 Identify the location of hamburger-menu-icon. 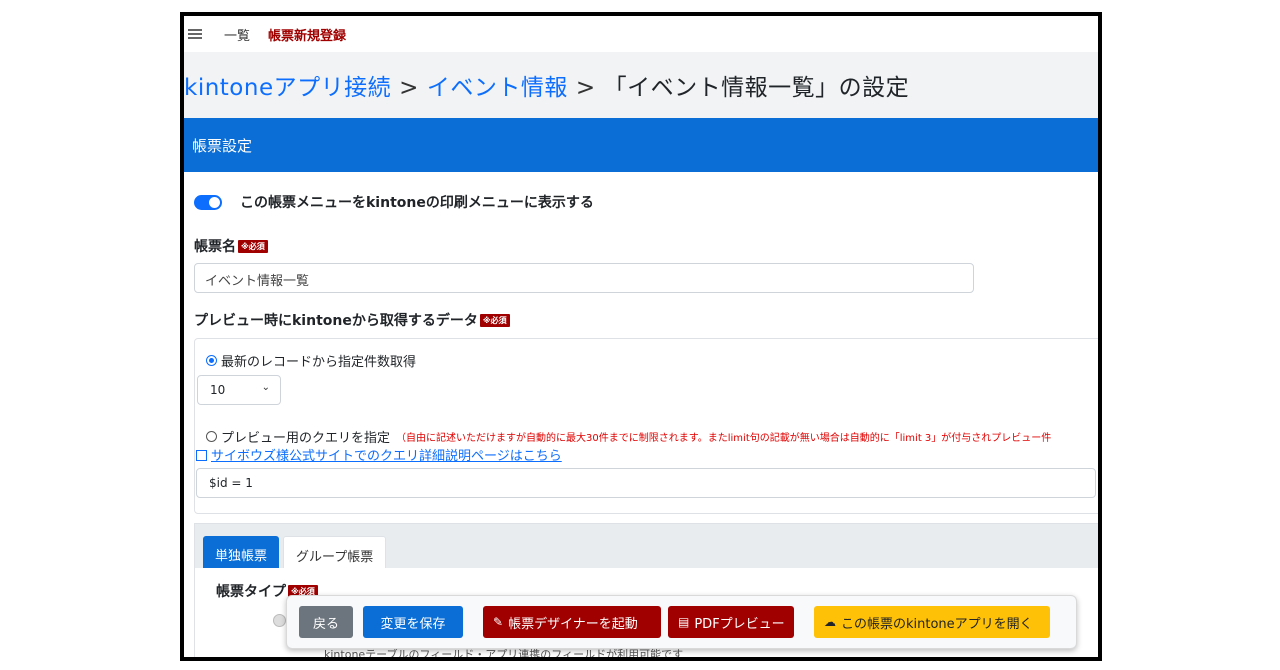
(195, 34).